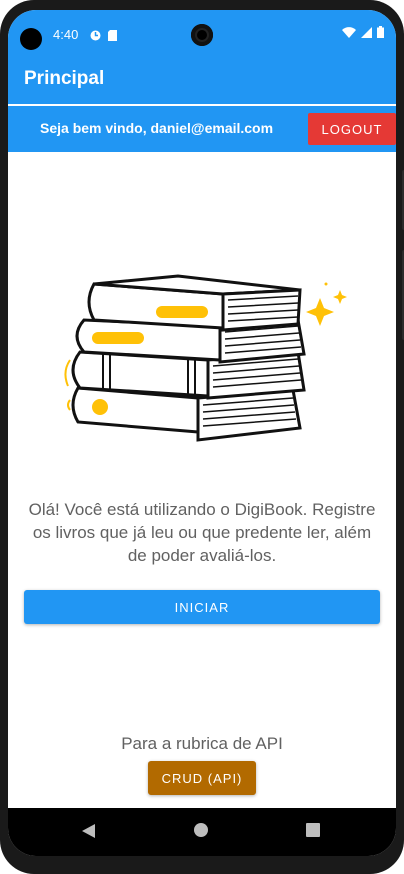 This screenshot has width=404, height=874. Describe the element at coordinates (202, 778) in the screenshot. I see `crud-api-button: CRUD (API)` at that location.